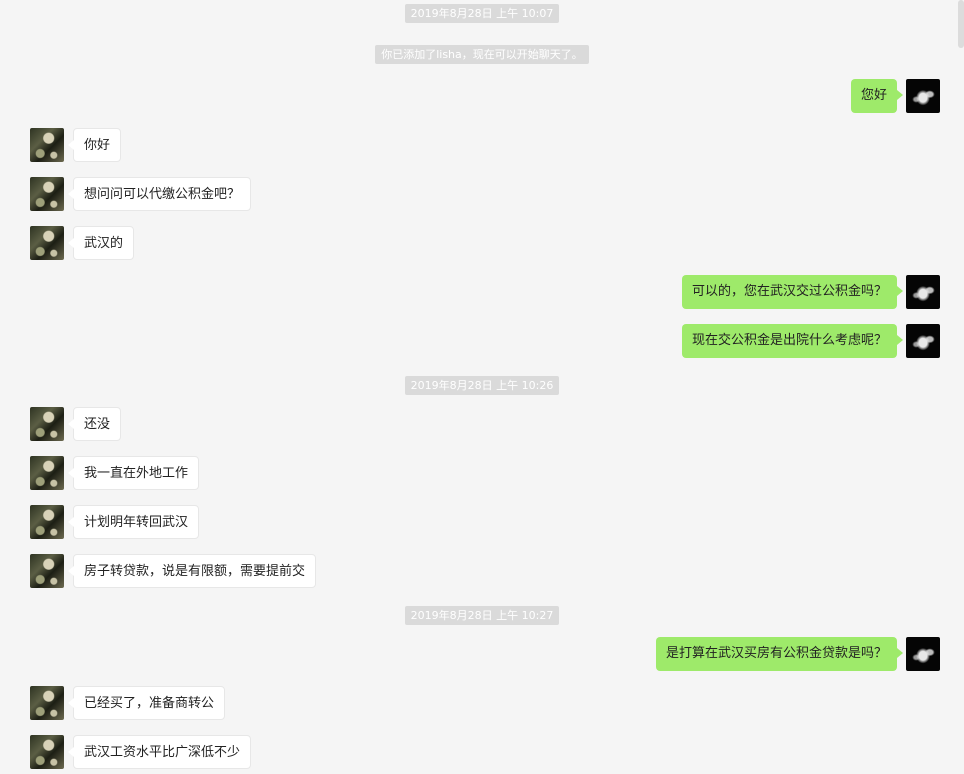 This screenshot has width=964, height=774. Describe the element at coordinates (482, 703) in the screenshot. I see `message-incoming: 已经买了，准备商转公` at that location.